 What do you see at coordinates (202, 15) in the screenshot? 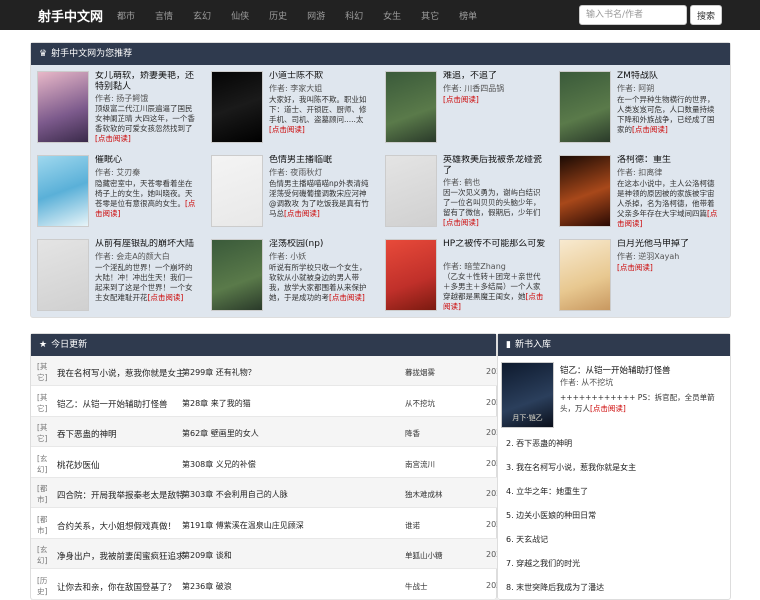
I see `nav-link-xuanhuan: 玄幻` at bounding box center [202, 15].